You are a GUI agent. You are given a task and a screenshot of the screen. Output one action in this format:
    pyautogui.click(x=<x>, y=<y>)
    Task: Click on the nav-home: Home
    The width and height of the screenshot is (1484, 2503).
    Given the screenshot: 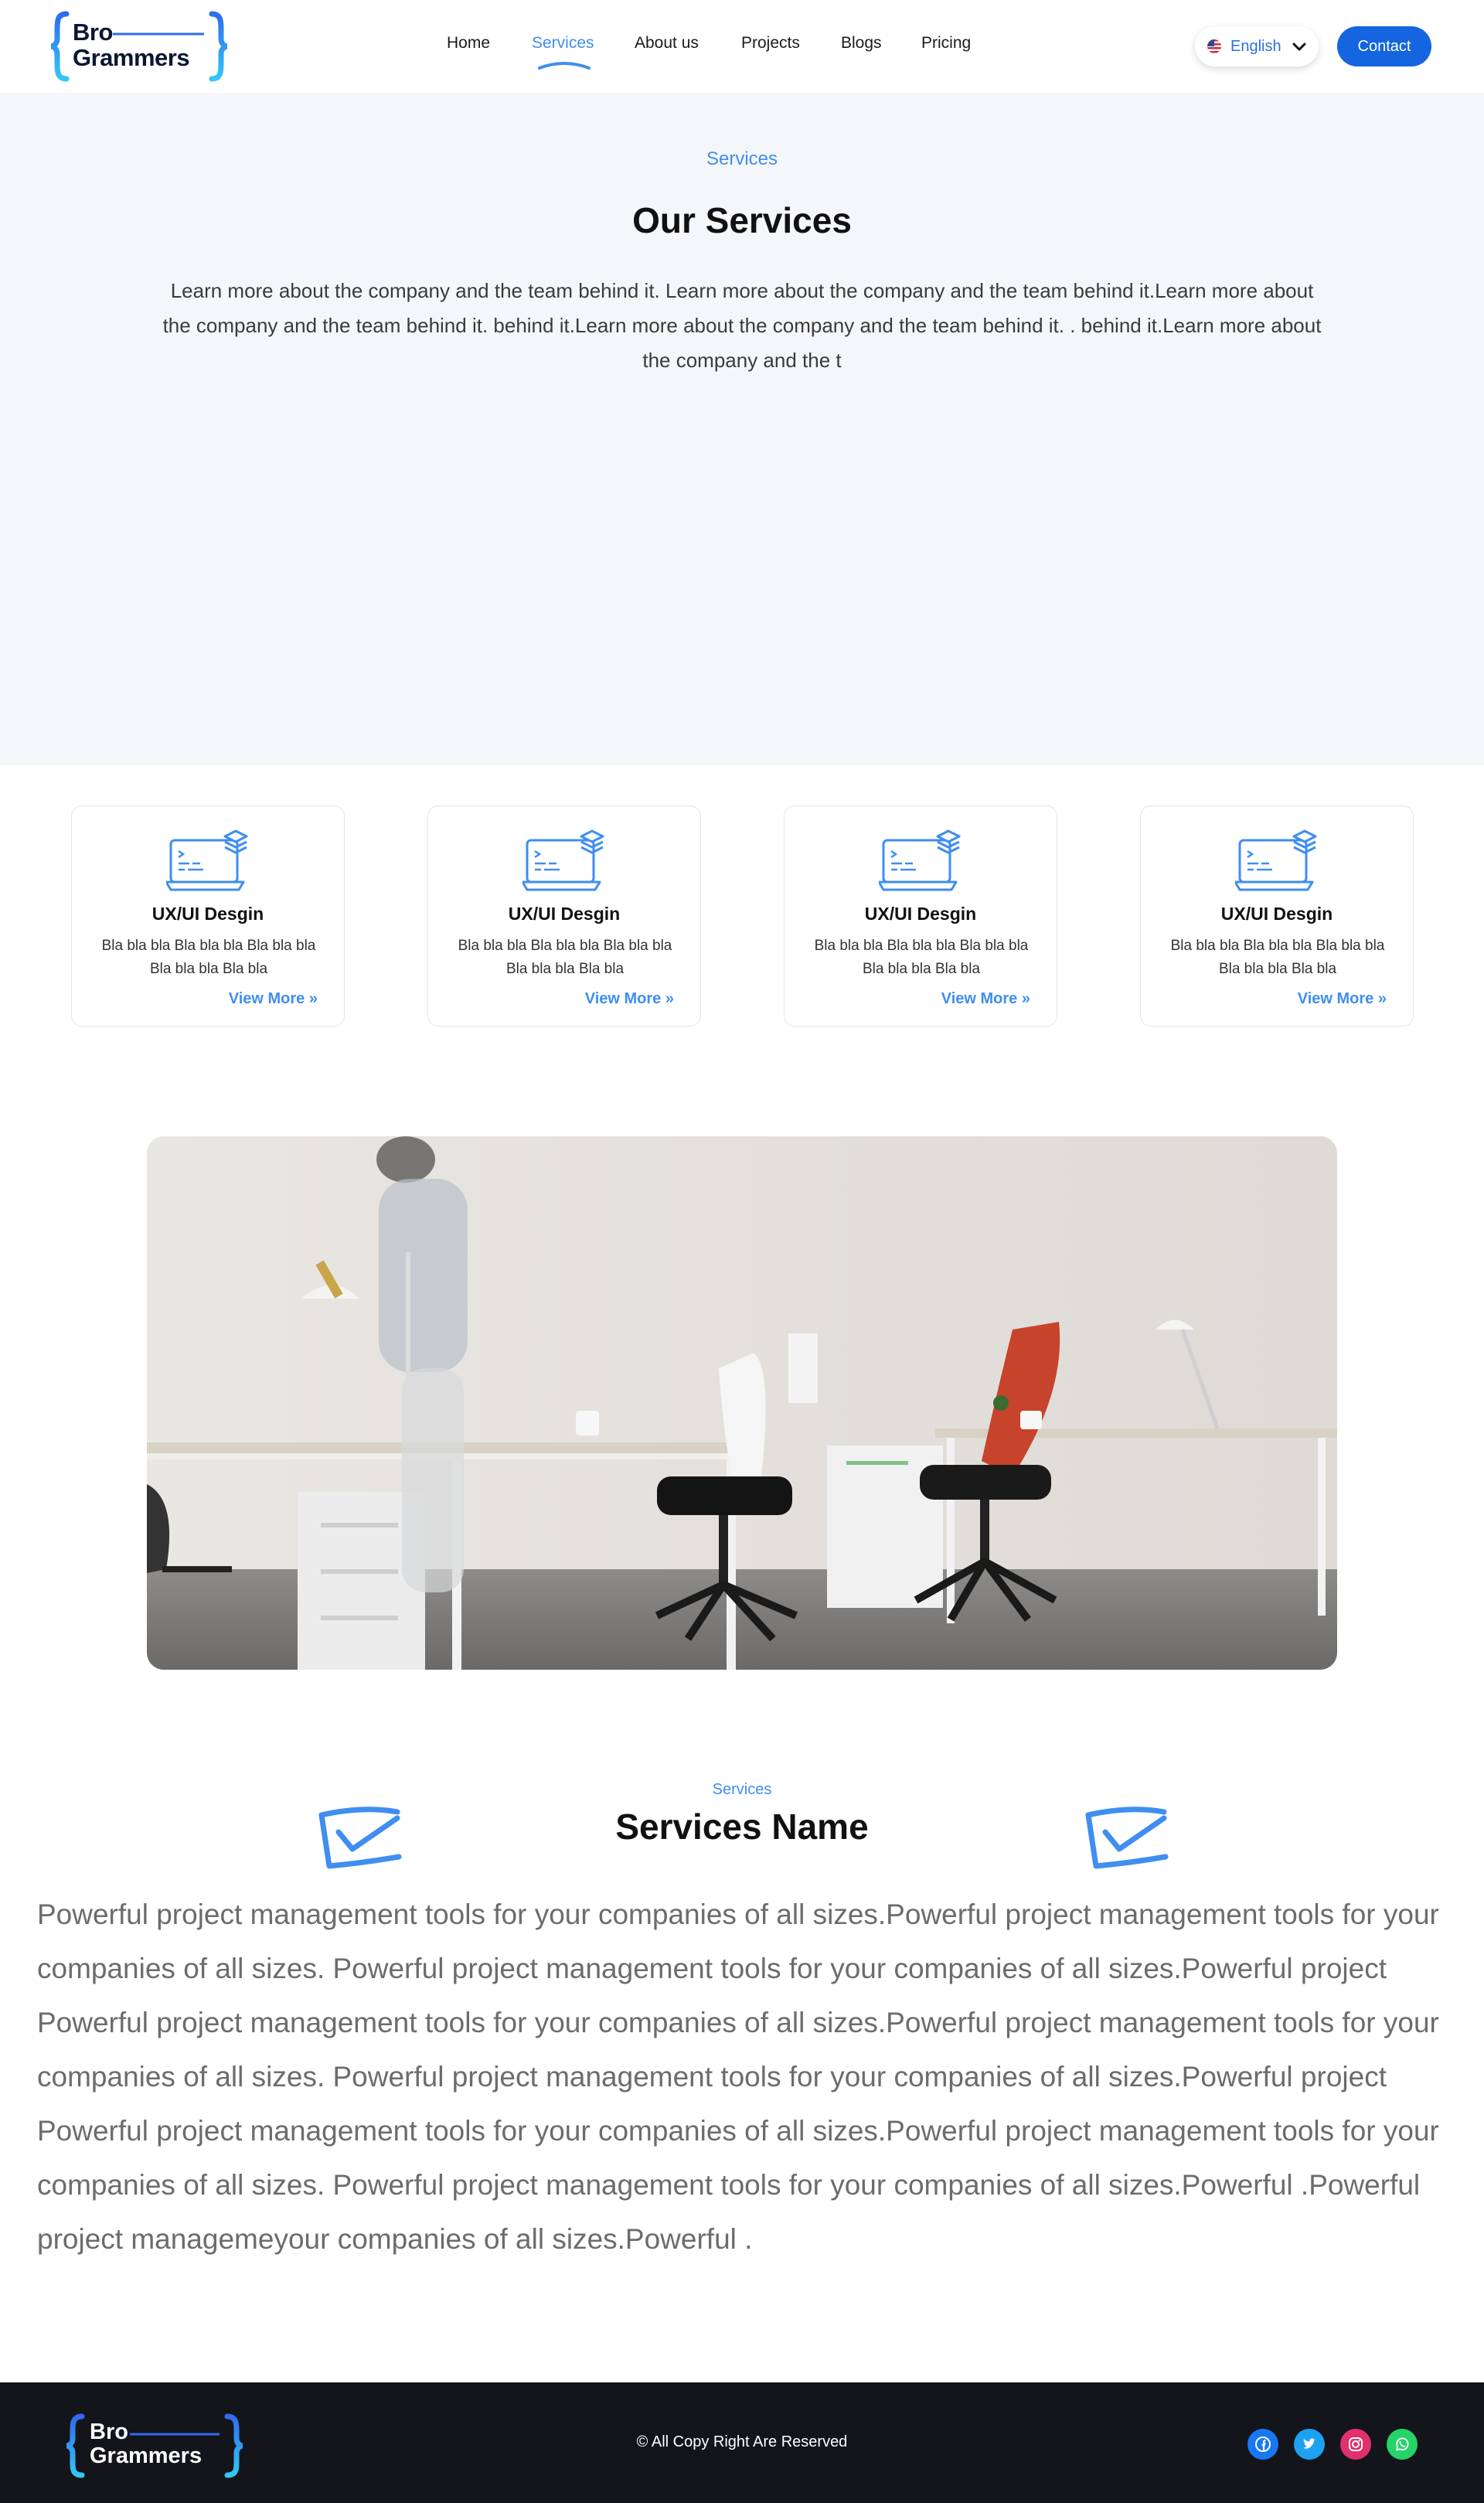 What is the action you would take?
    pyautogui.click(x=468, y=43)
    